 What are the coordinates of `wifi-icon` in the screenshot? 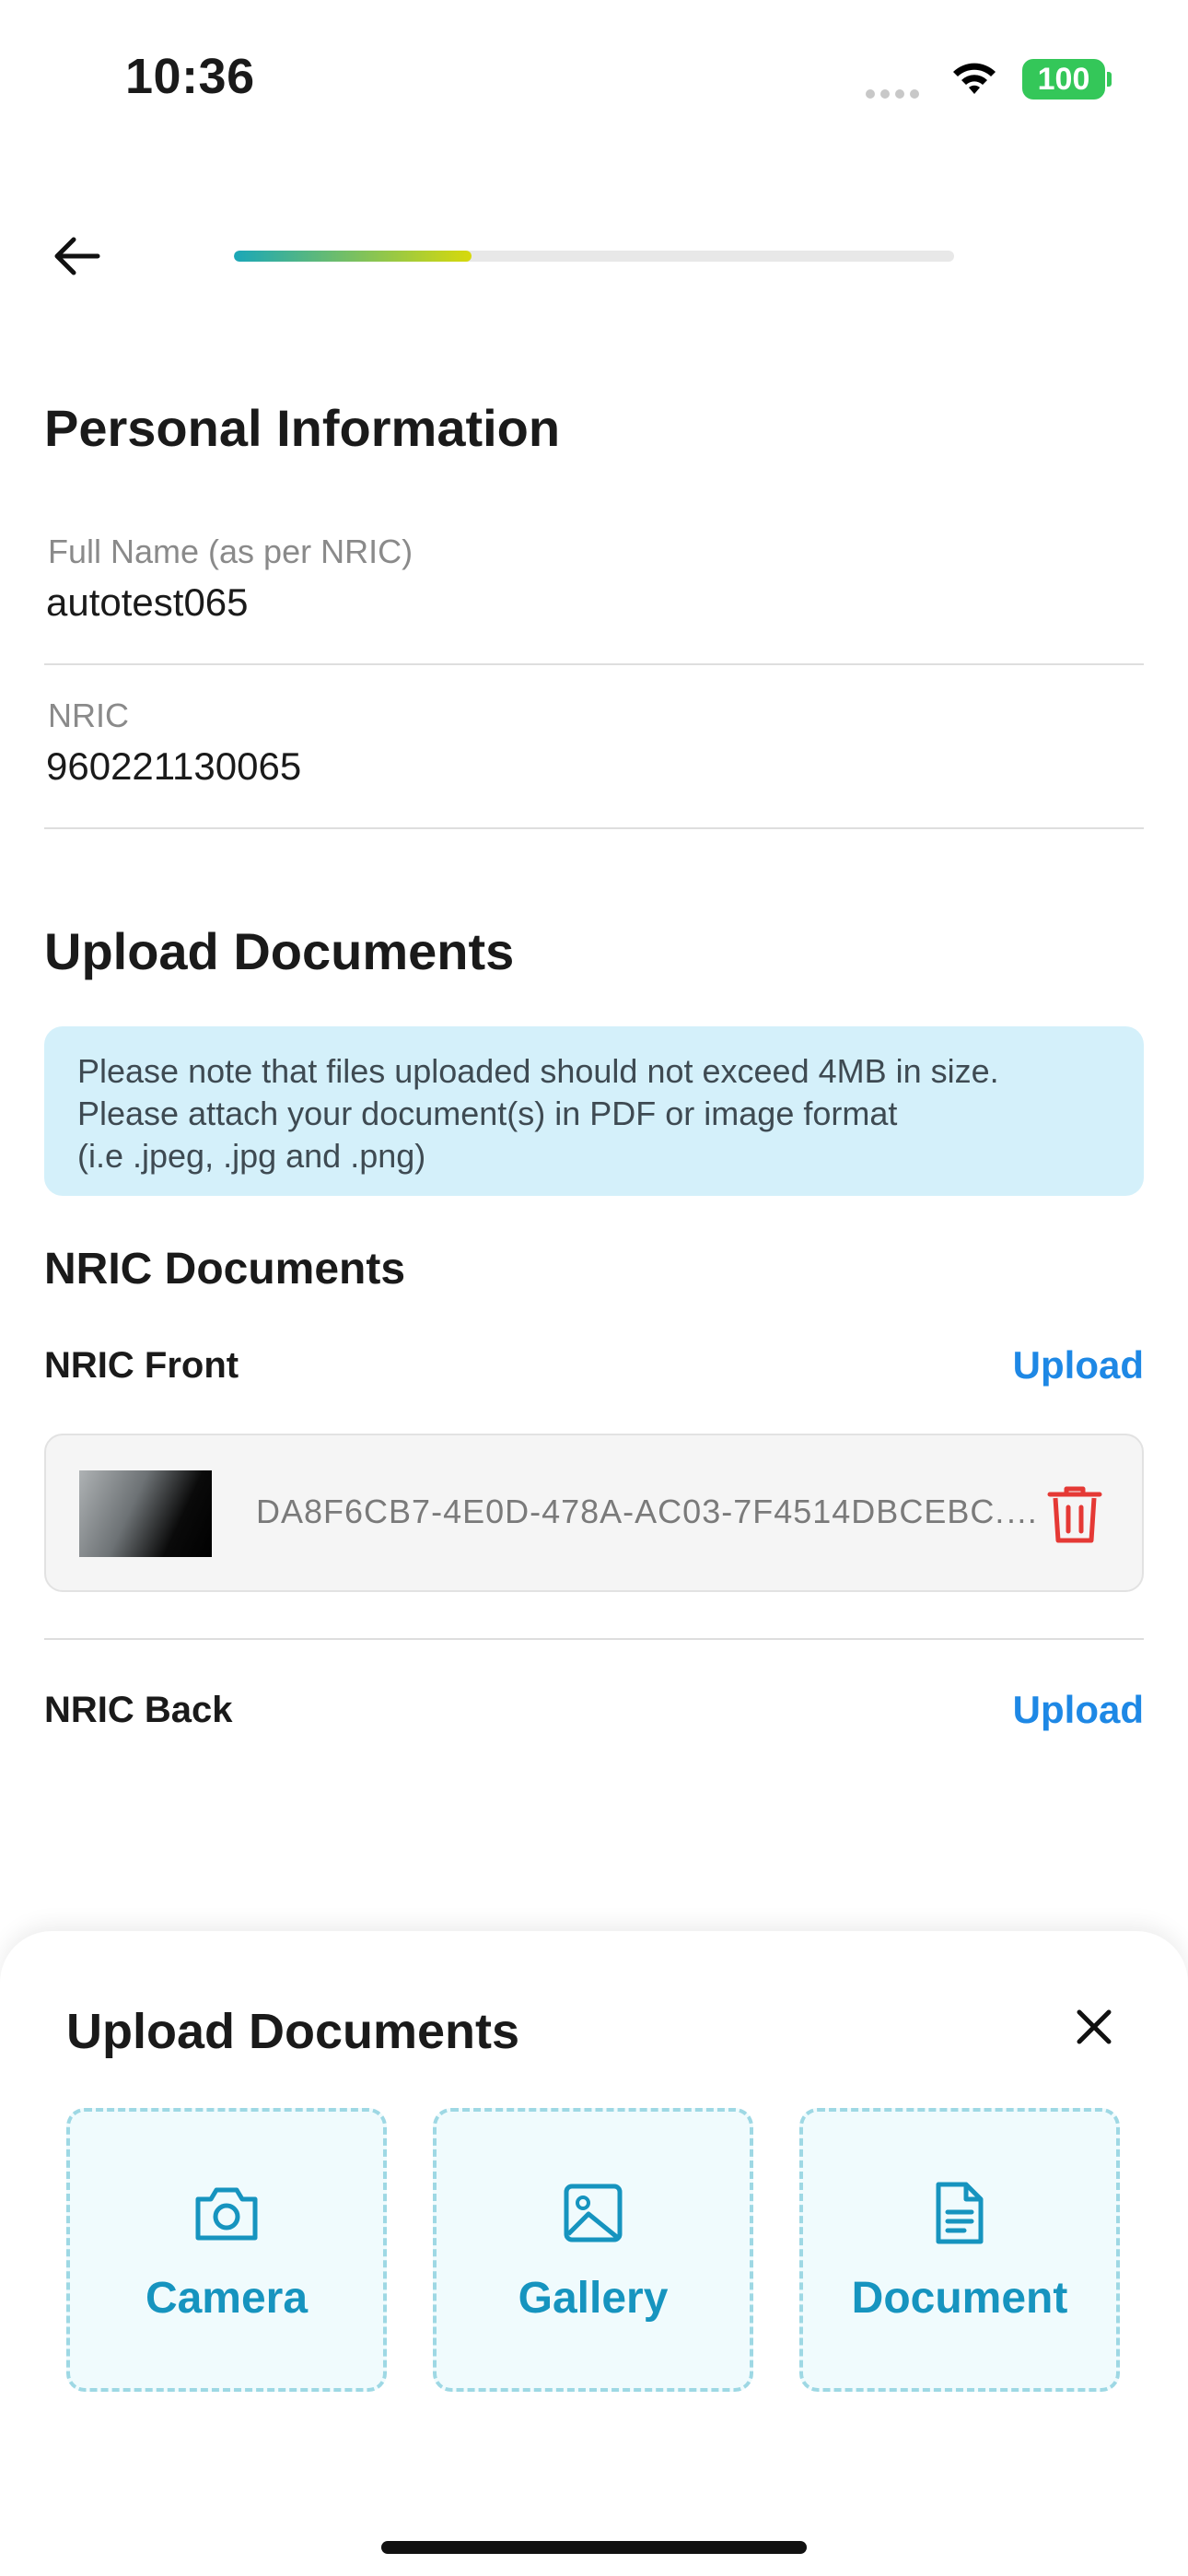 It's located at (974, 78).